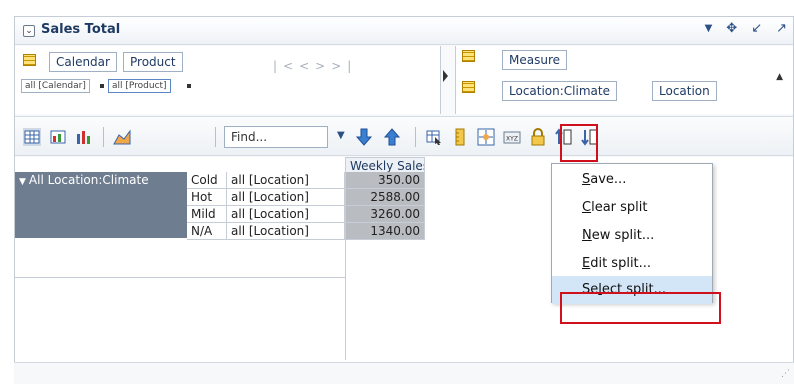 The image size is (794, 392). I want to click on select-cells-icon, so click(434, 137).